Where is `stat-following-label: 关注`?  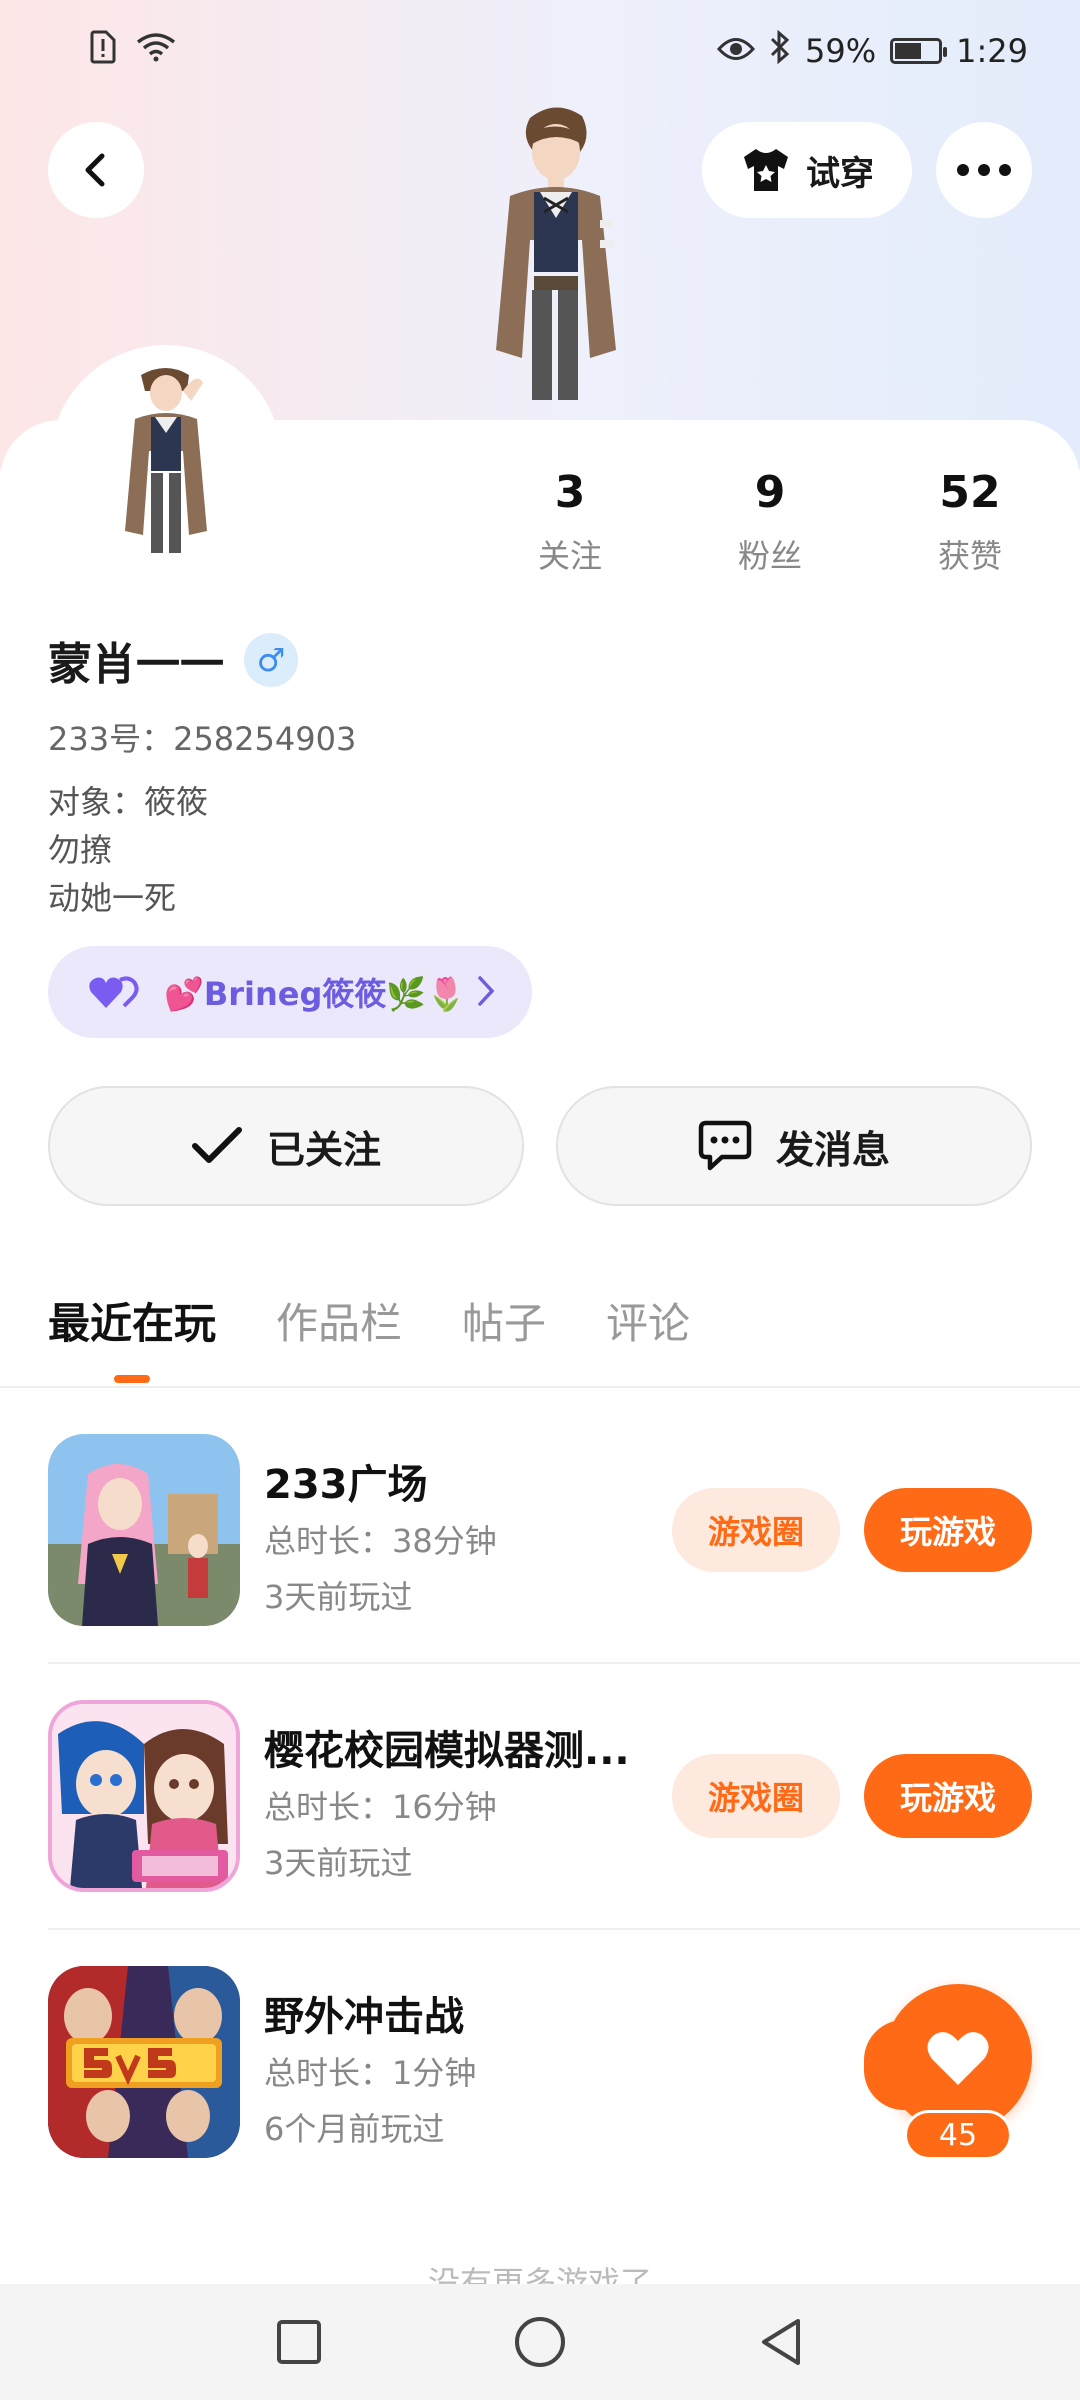
stat-following-label: 关注 is located at coordinates (569, 556).